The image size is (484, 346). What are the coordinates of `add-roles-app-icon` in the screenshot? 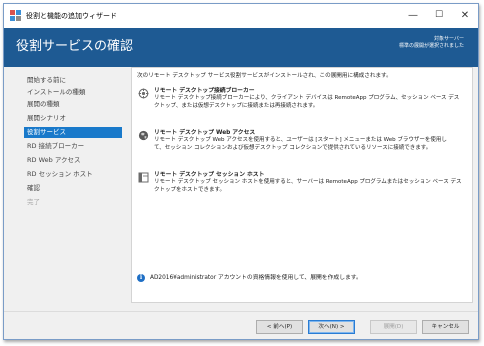 It's located at (15, 15).